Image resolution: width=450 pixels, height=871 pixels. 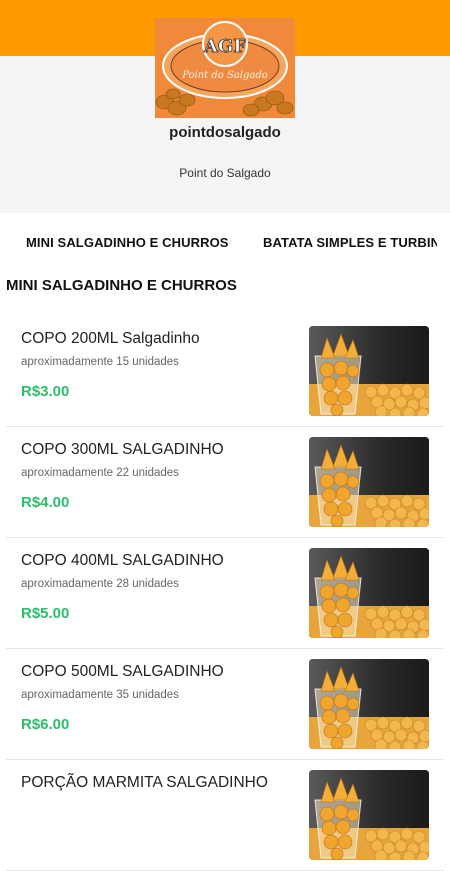 I want to click on tab-mini-salgadinho: MINI SALGADINHO E CHURROS, so click(x=127, y=242).